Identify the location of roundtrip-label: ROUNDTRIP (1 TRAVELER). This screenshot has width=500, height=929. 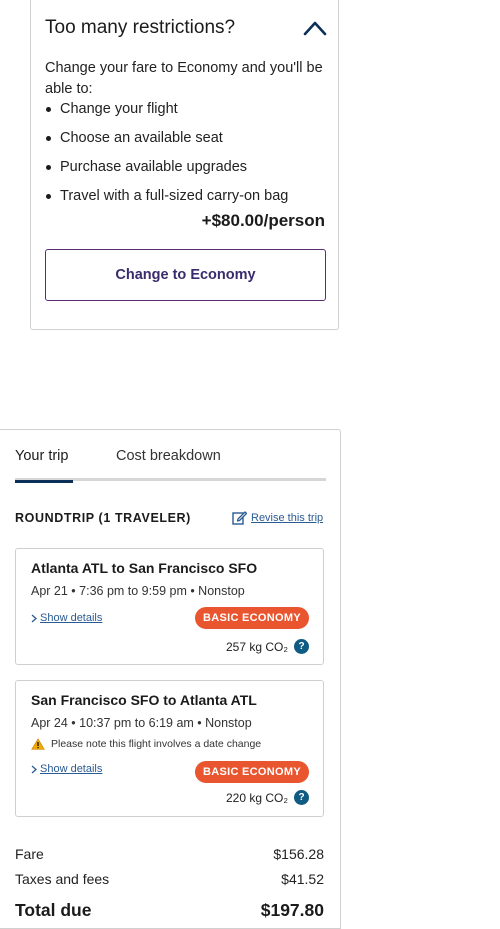
(103, 518).